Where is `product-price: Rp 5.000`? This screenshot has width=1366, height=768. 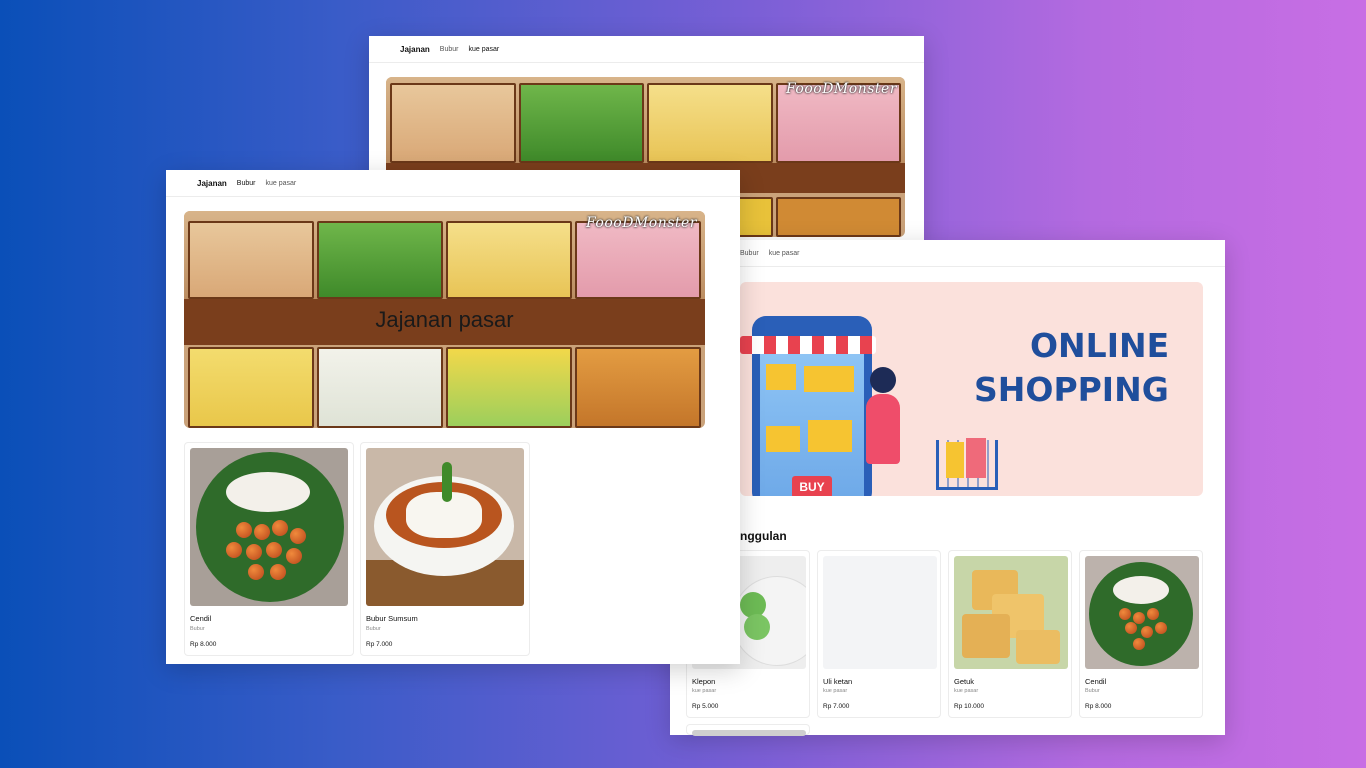
product-price: Rp 5.000 is located at coordinates (705, 706).